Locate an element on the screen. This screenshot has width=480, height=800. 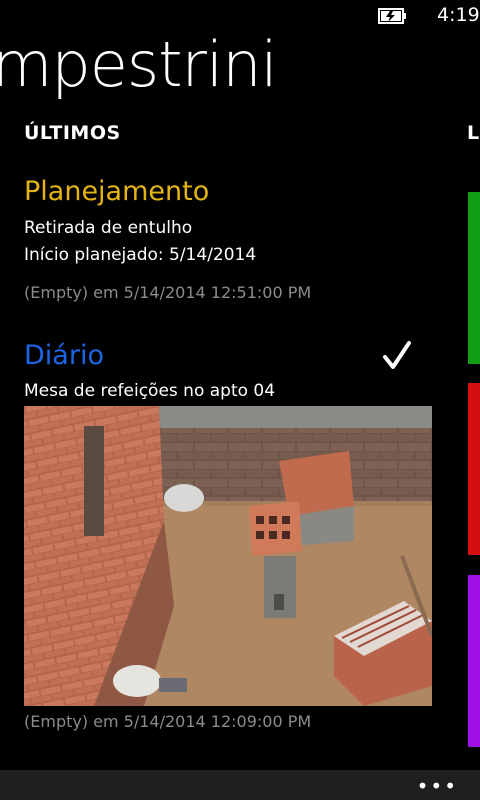
ellipsis-icon: ••• is located at coordinates (437, 786).